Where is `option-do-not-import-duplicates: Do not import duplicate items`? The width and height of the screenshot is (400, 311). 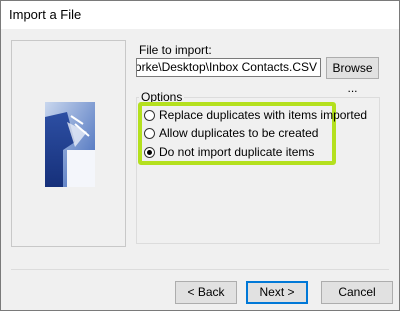 option-do-not-import-duplicates: Do not import duplicate items is located at coordinates (229, 152).